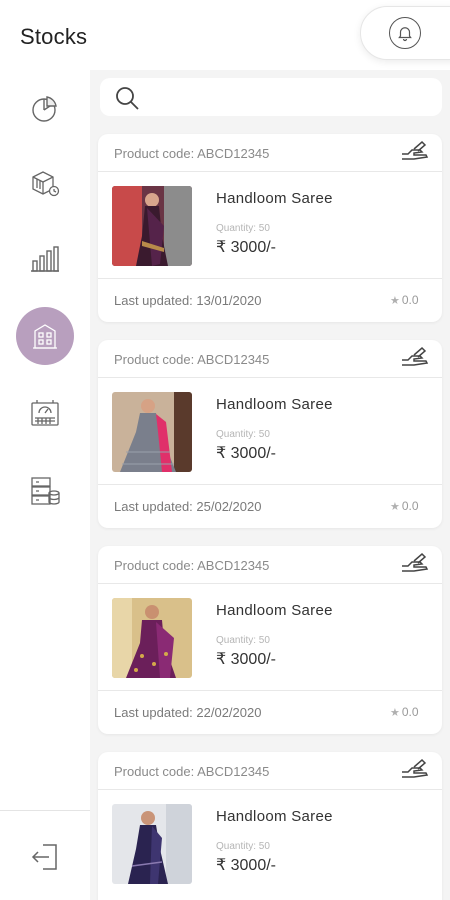 The height and width of the screenshot is (900, 450). I want to click on bell-icon, so click(405, 33).